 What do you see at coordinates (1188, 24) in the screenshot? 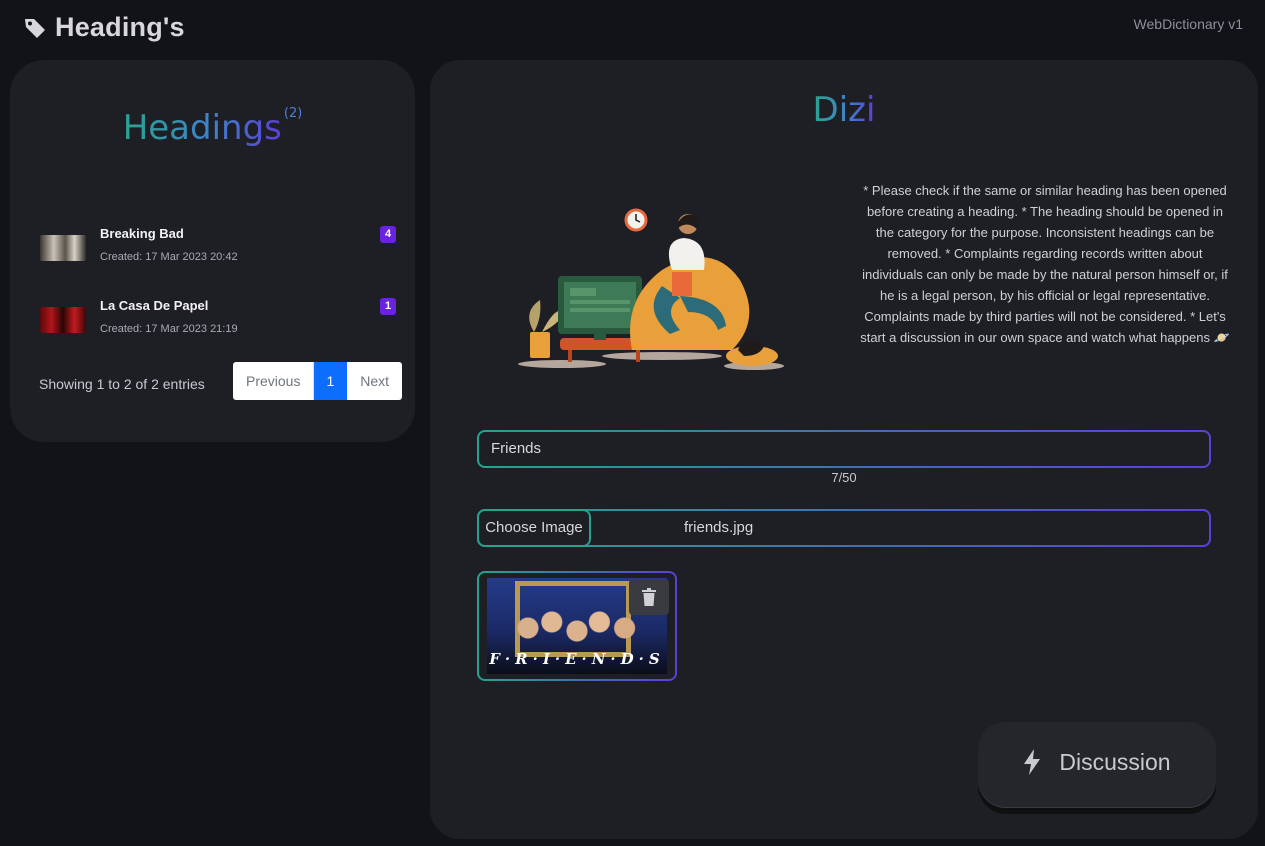
I see `app-version: WebDictionary v1` at bounding box center [1188, 24].